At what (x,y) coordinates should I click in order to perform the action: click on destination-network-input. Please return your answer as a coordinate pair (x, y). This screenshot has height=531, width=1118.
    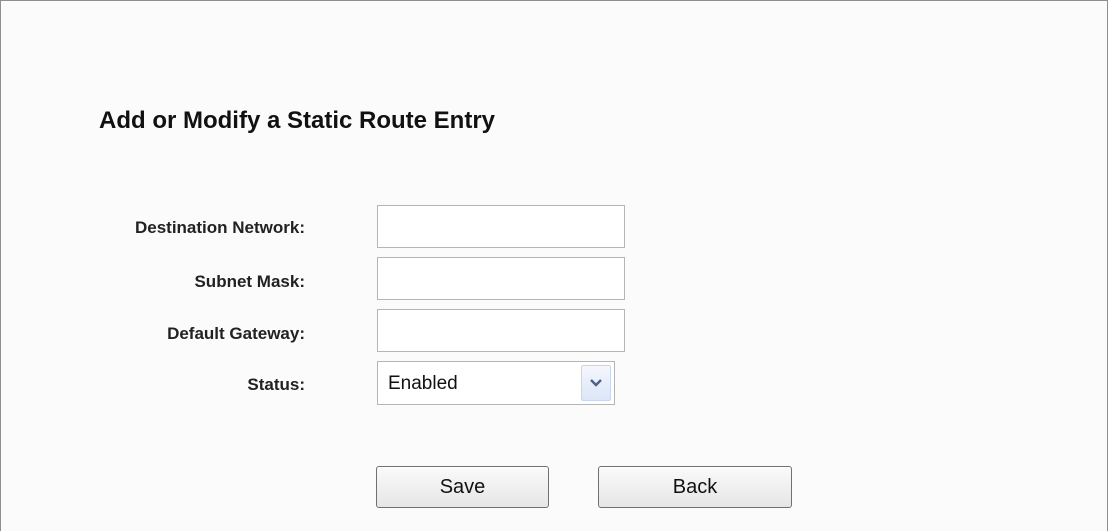
    Looking at the image, I should click on (501, 226).